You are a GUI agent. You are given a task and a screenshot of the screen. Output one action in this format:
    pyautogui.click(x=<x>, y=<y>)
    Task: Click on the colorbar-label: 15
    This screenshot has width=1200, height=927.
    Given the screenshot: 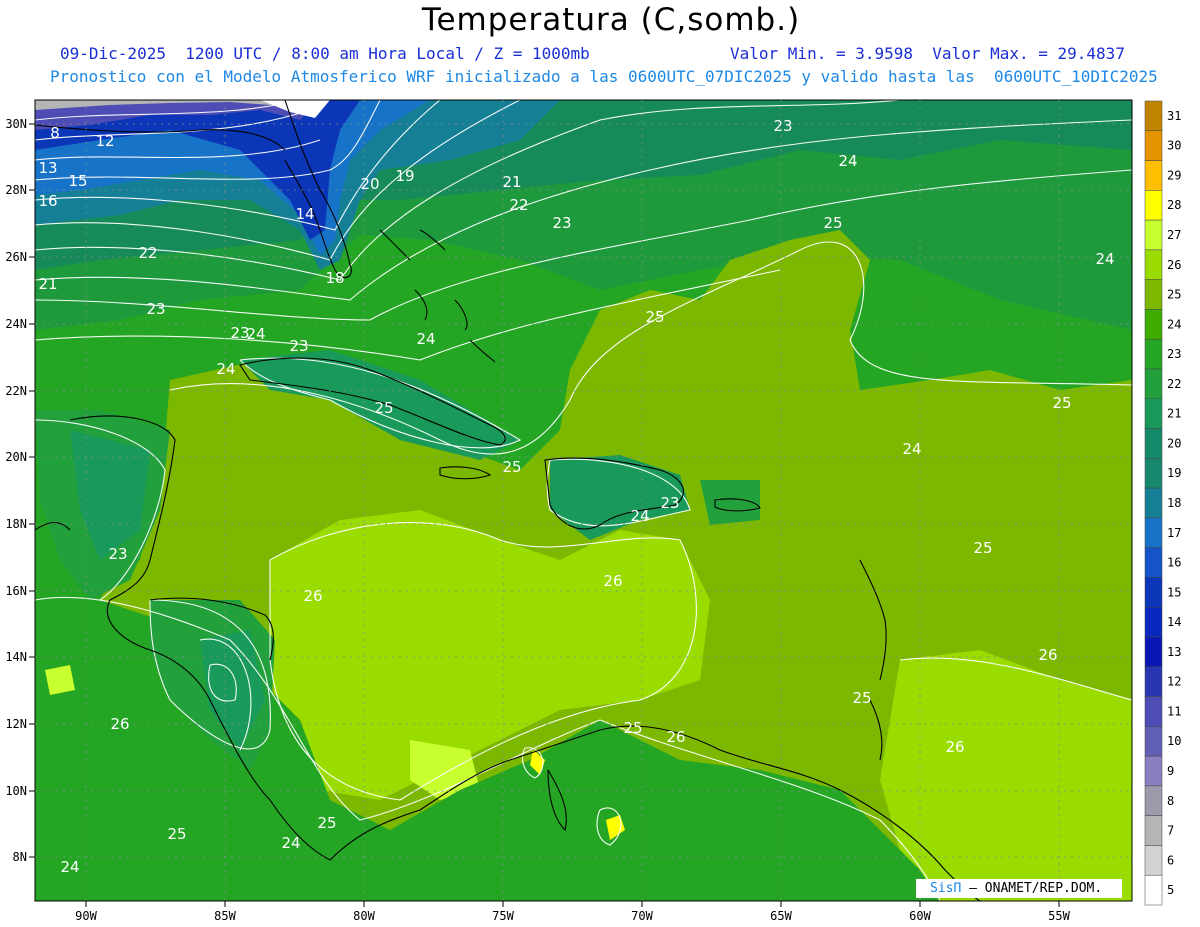 What is the action you would take?
    pyautogui.click(x=1174, y=592)
    